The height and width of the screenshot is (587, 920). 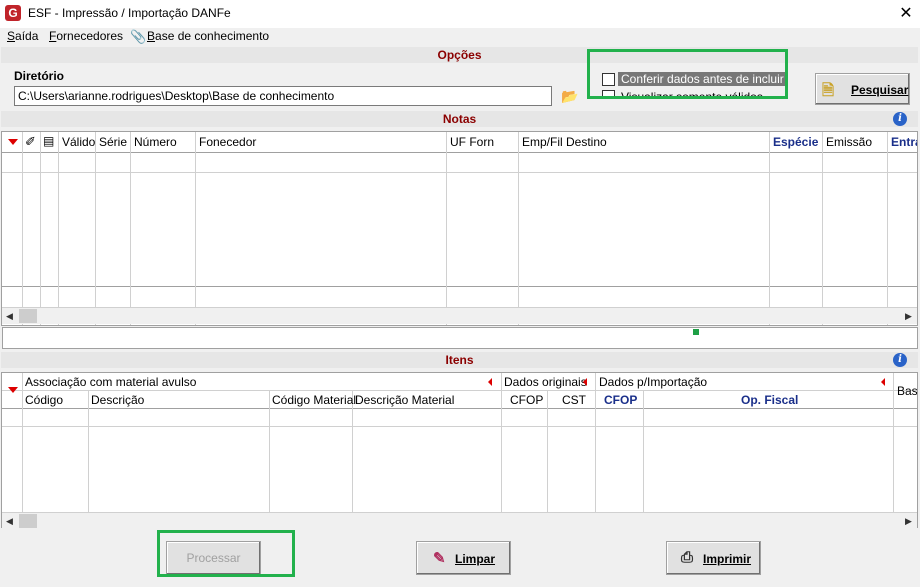 What do you see at coordinates (11, 36) in the screenshot?
I see `menu-saida-mnemonic: S` at bounding box center [11, 36].